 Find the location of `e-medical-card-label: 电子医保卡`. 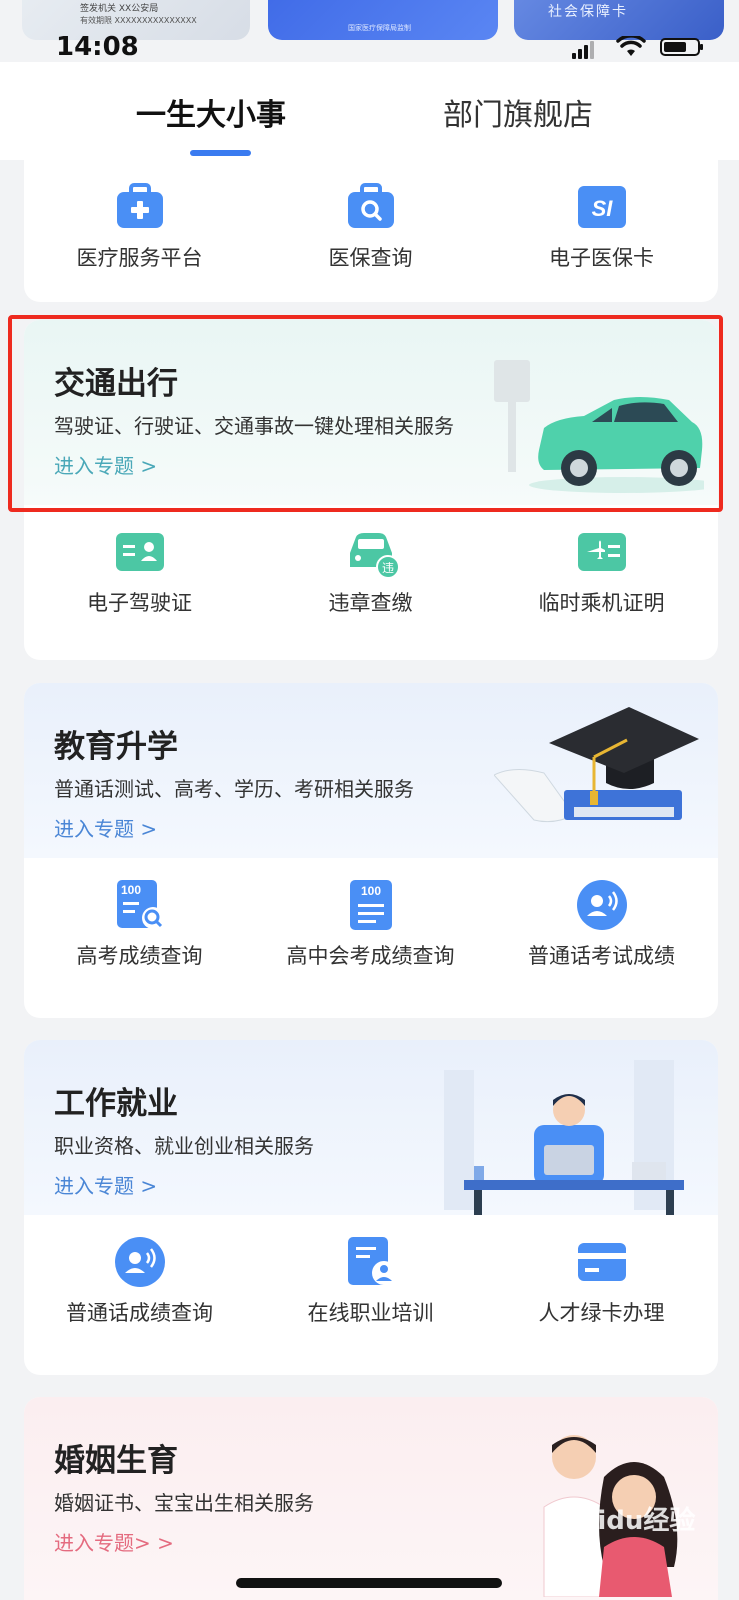

e-medical-card-label: 电子医保卡 is located at coordinates (601, 258).